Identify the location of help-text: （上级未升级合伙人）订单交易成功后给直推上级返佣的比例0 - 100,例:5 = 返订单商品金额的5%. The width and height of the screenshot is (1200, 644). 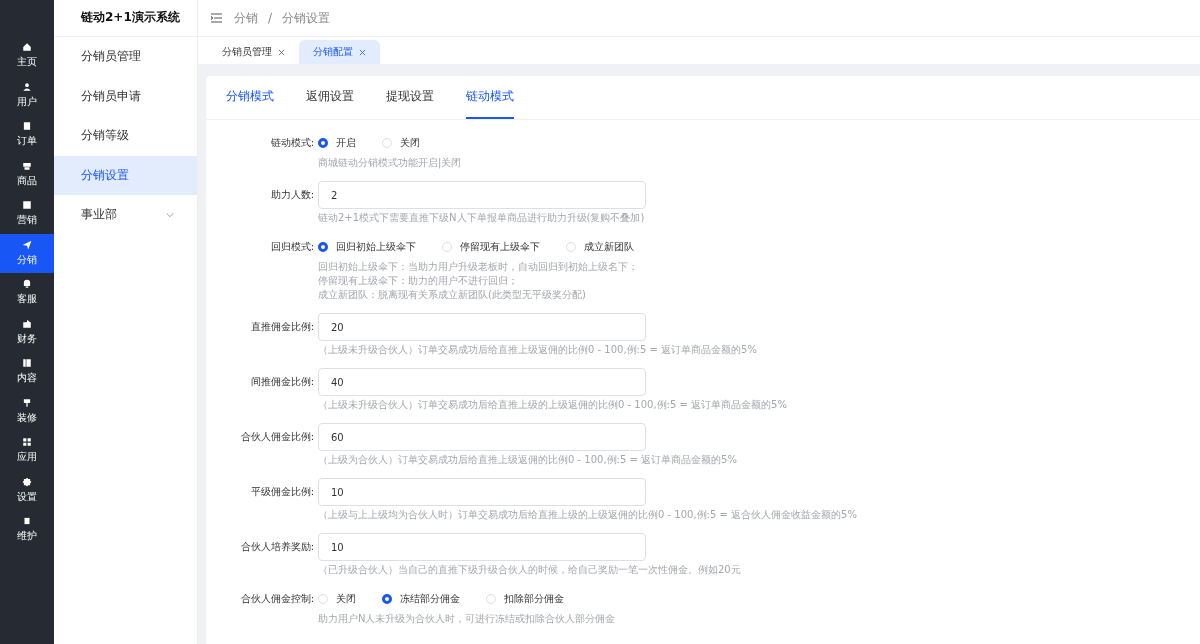
(538, 350).